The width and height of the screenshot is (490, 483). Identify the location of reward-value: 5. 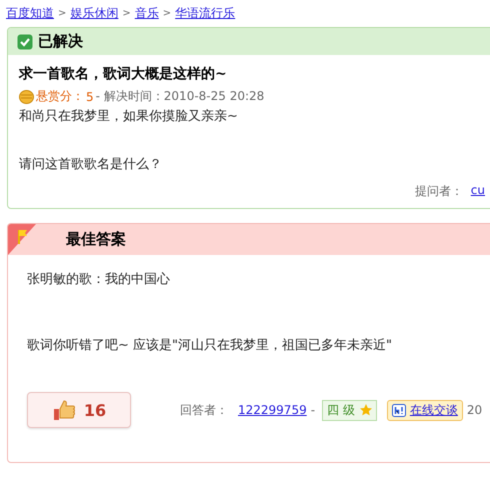
(90, 97).